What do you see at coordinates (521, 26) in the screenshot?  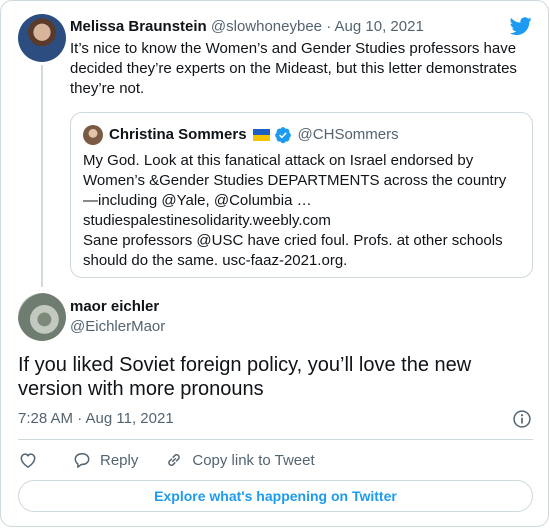 I see `twitter-bird-icon` at bounding box center [521, 26].